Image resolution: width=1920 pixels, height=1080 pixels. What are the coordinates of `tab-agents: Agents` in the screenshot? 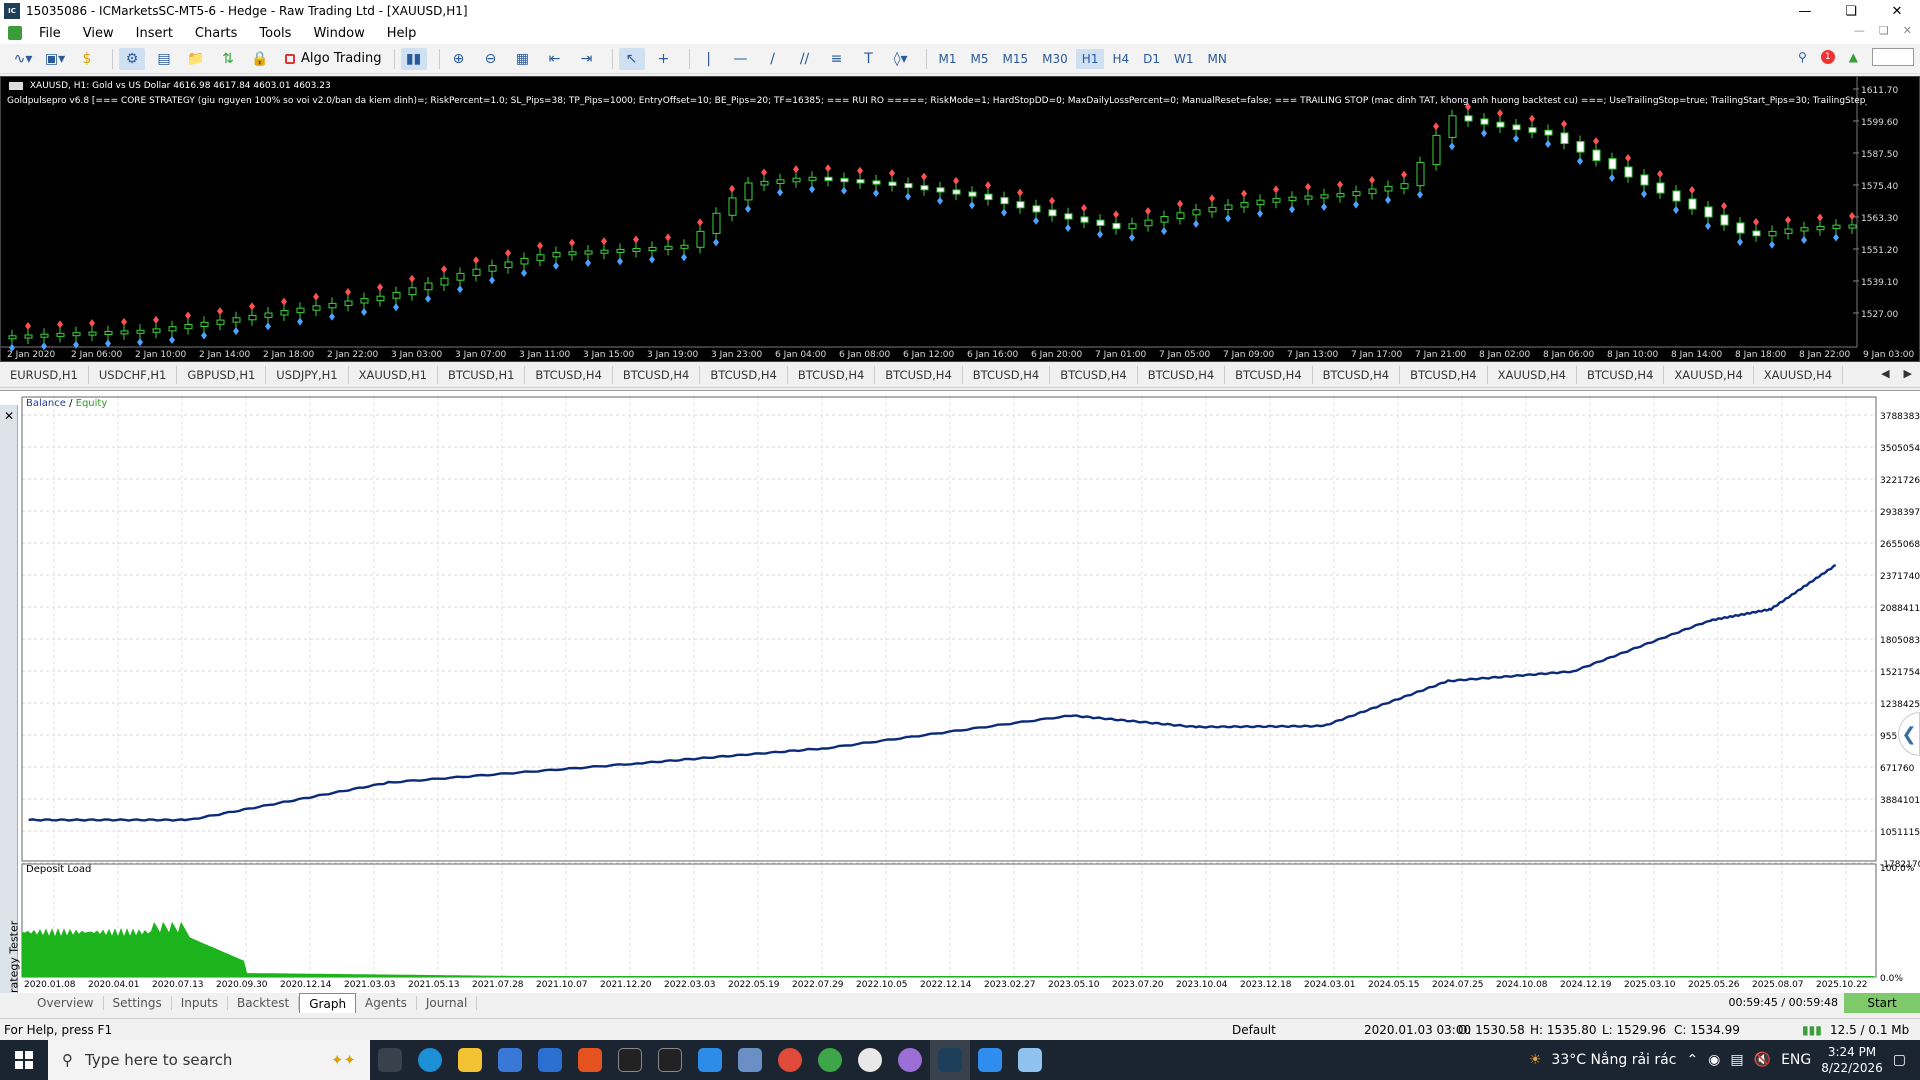 It's located at (386, 1003).